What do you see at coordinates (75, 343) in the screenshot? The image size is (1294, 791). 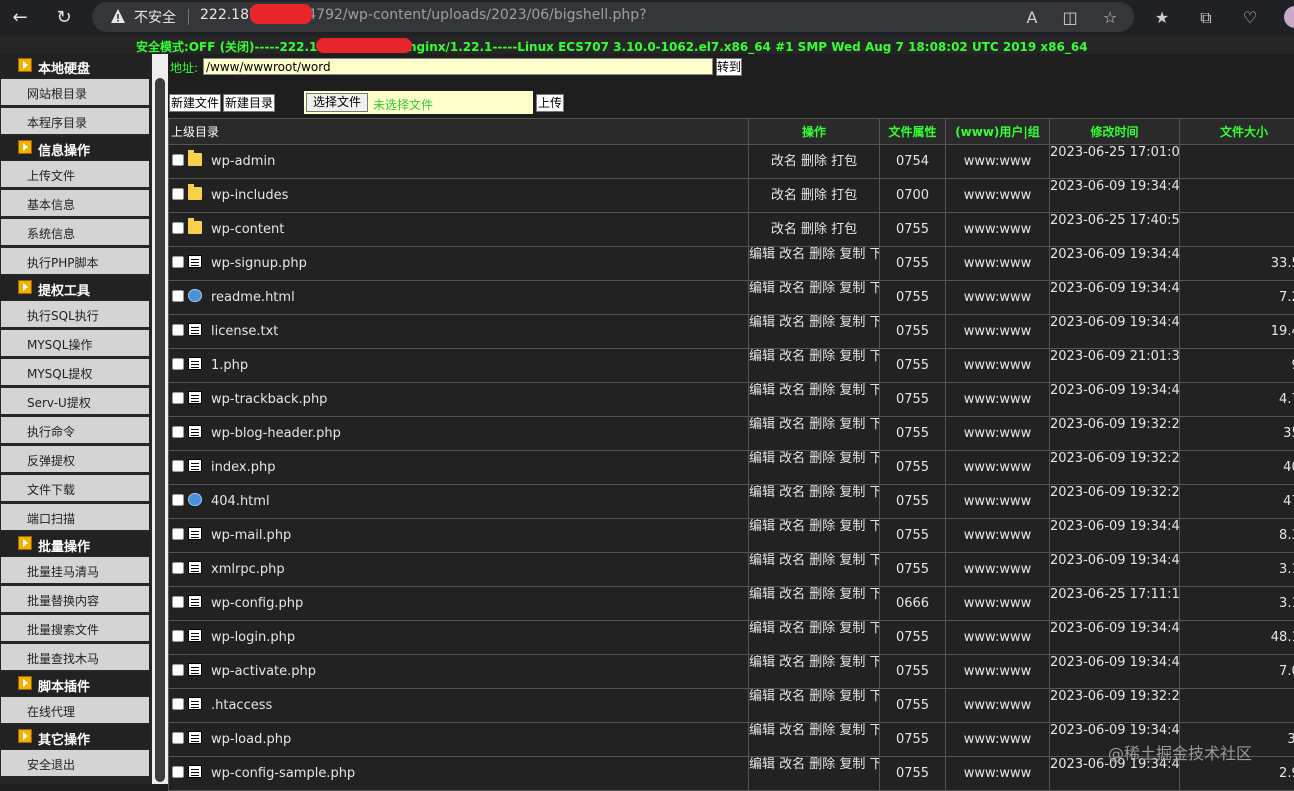 I see `sidebar-item: MYSQL操作` at bounding box center [75, 343].